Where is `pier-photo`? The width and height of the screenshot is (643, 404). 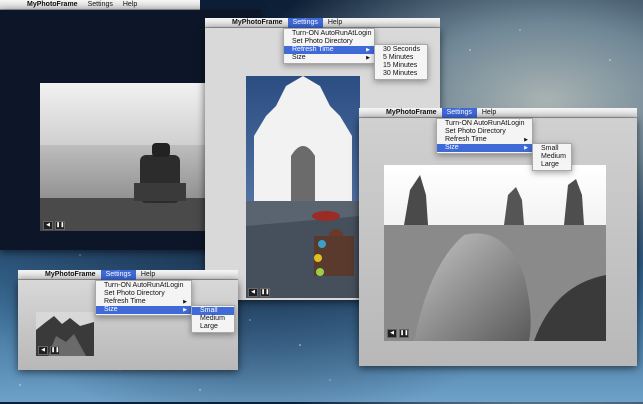 pier-photo is located at coordinates (126, 157).